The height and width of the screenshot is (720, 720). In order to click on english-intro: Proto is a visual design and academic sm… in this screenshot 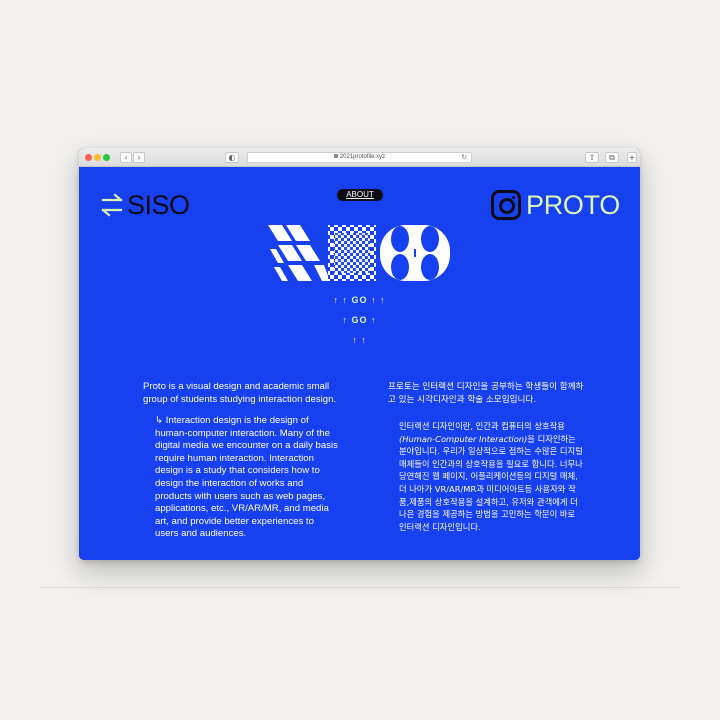, I will do `click(240, 393)`.